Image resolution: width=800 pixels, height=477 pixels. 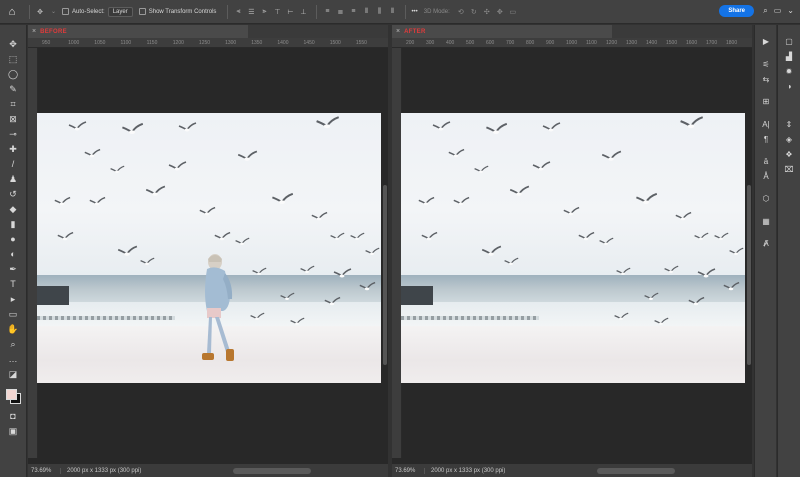 I want to click on divider, so click(x=228, y=11).